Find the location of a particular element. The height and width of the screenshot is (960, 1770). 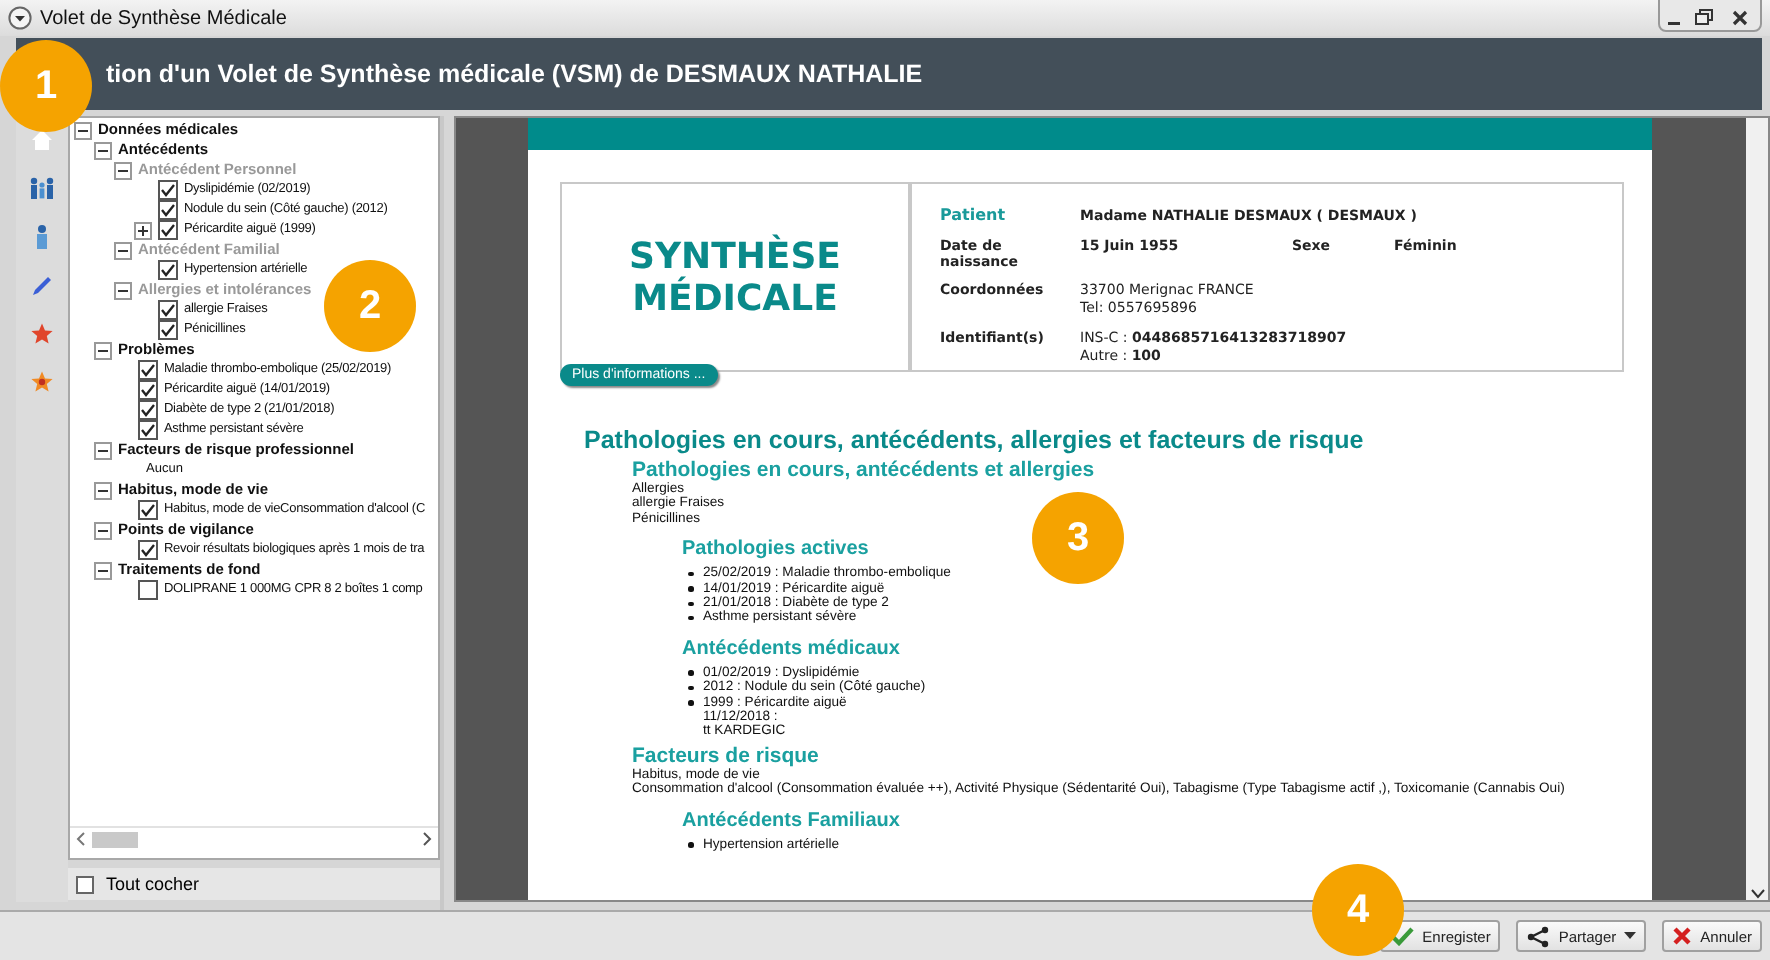

header-title: tion d'un Volet de Synthèse médicale (VSM) de DESMAUX NATHALIE is located at coordinates (514, 74).